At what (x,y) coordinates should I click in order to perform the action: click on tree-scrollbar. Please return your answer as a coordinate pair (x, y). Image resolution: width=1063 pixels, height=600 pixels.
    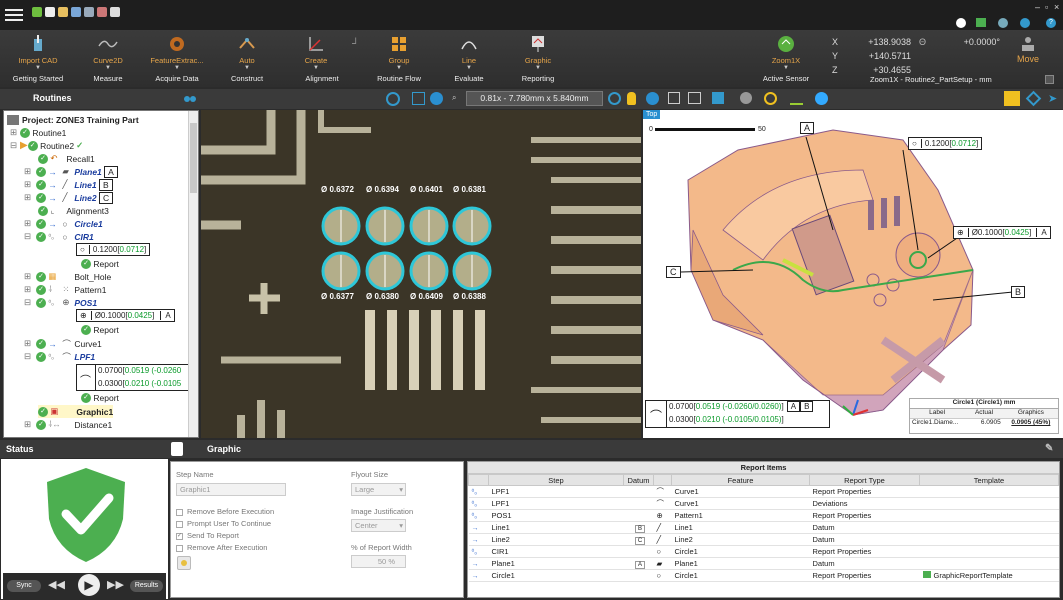
    Looking at the image, I should click on (193, 274).